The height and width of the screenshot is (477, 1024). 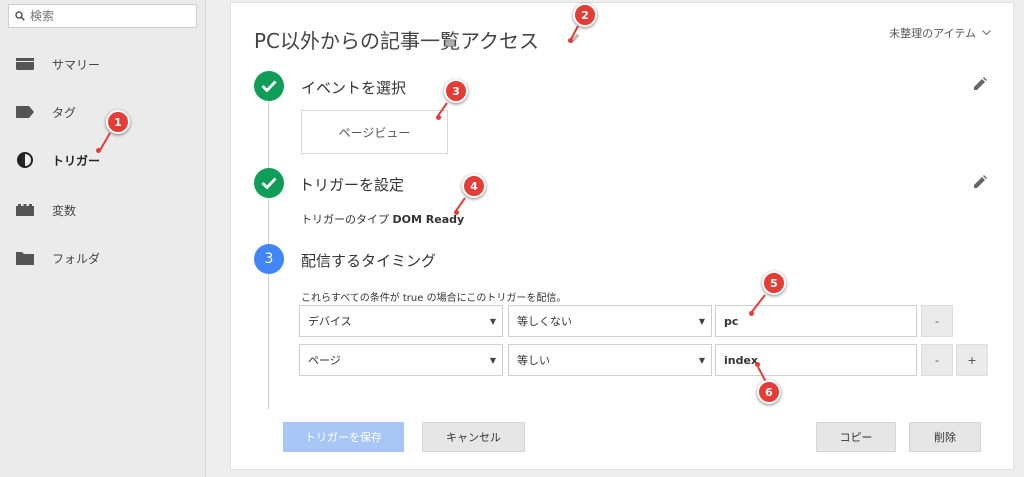 What do you see at coordinates (330, 321) in the screenshot?
I see `select-value: デバイス` at bounding box center [330, 321].